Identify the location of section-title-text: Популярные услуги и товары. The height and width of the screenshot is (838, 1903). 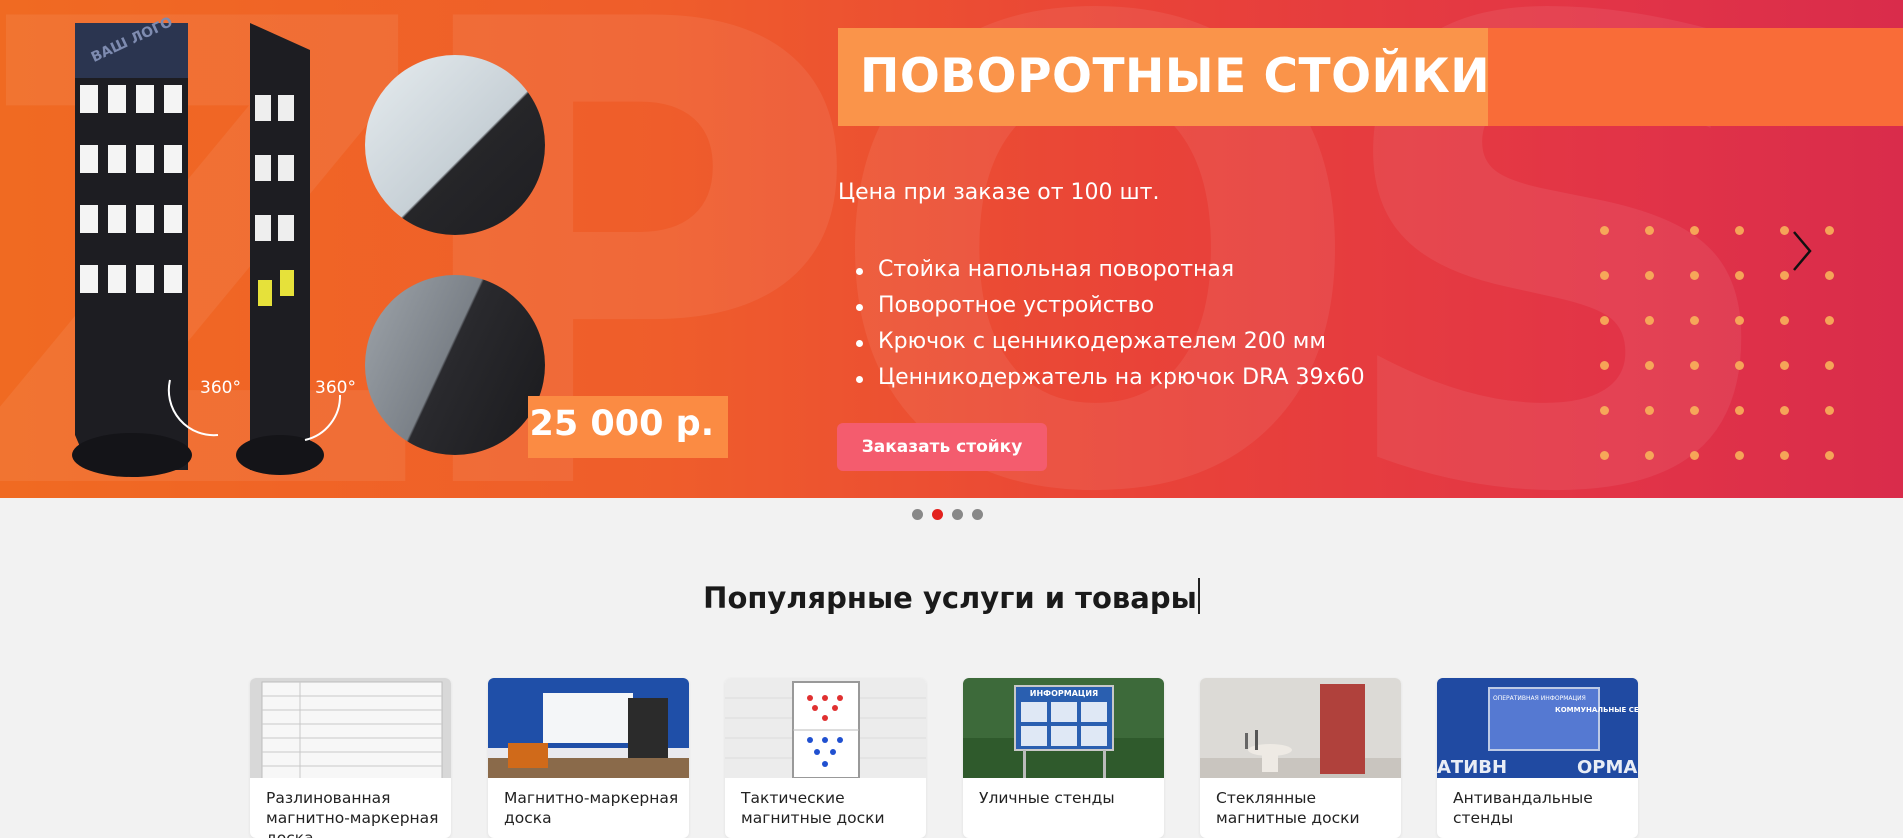
(950, 598).